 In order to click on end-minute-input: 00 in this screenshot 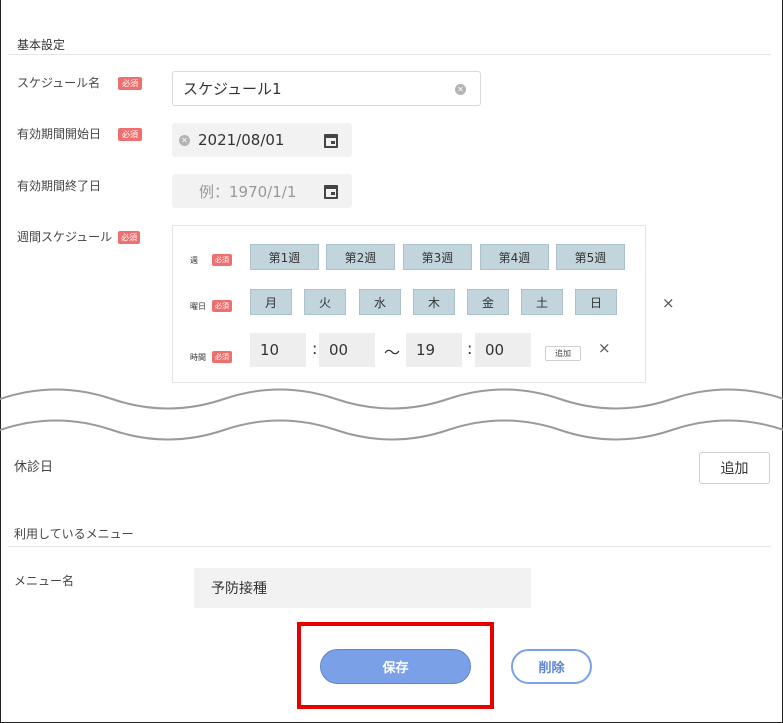, I will do `click(503, 350)`.